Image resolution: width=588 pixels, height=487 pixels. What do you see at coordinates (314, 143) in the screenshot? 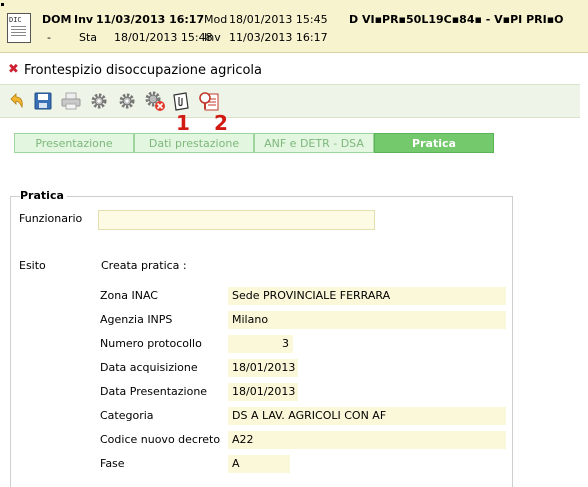
I see `tab-anf-detr-dsa: ANF e DETR - DSA` at bounding box center [314, 143].